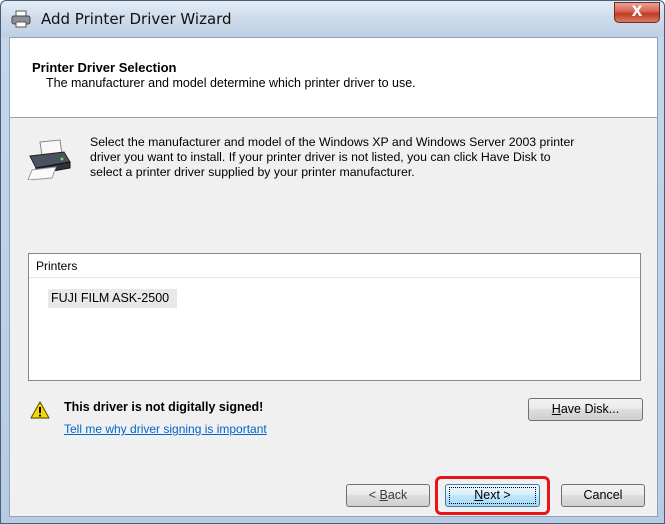  Describe the element at coordinates (334, 266) in the screenshot. I see `list-column-header: Printers` at that location.